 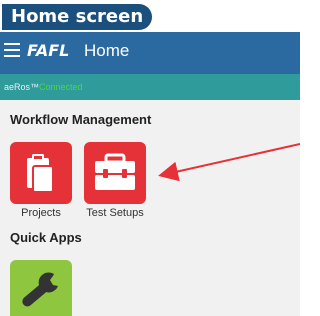 I want to click on connection-status: Connected, so click(x=61, y=87).